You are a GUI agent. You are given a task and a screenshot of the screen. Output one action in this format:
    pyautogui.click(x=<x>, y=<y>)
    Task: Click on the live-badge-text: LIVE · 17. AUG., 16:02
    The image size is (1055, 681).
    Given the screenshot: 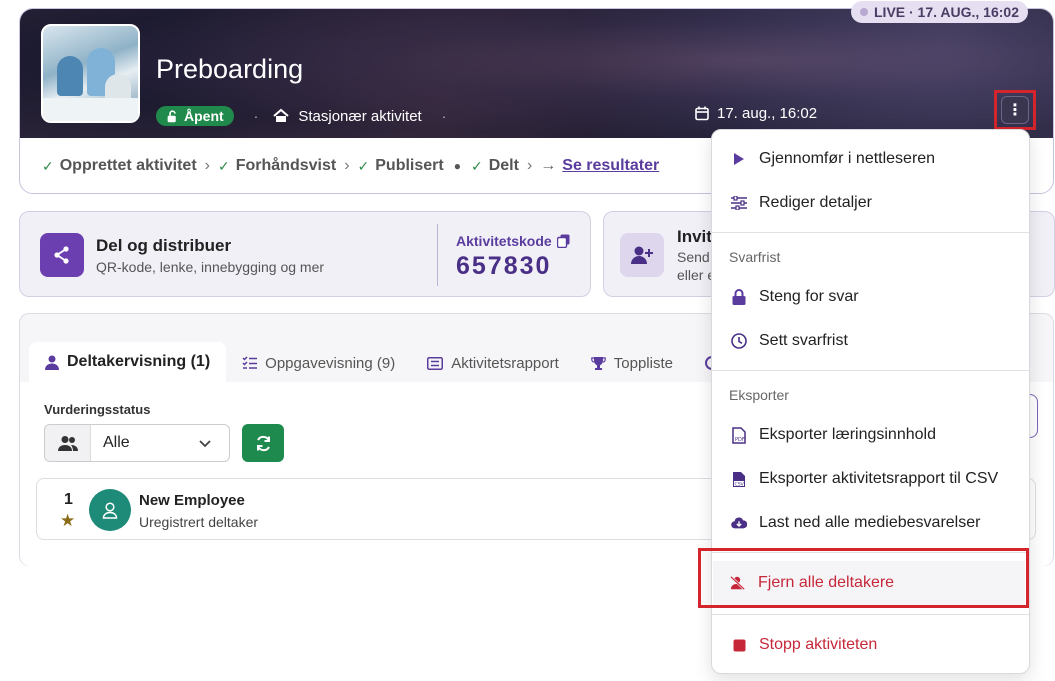 What is the action you would take?
    pyautogui.click(x=946, y=12)
    